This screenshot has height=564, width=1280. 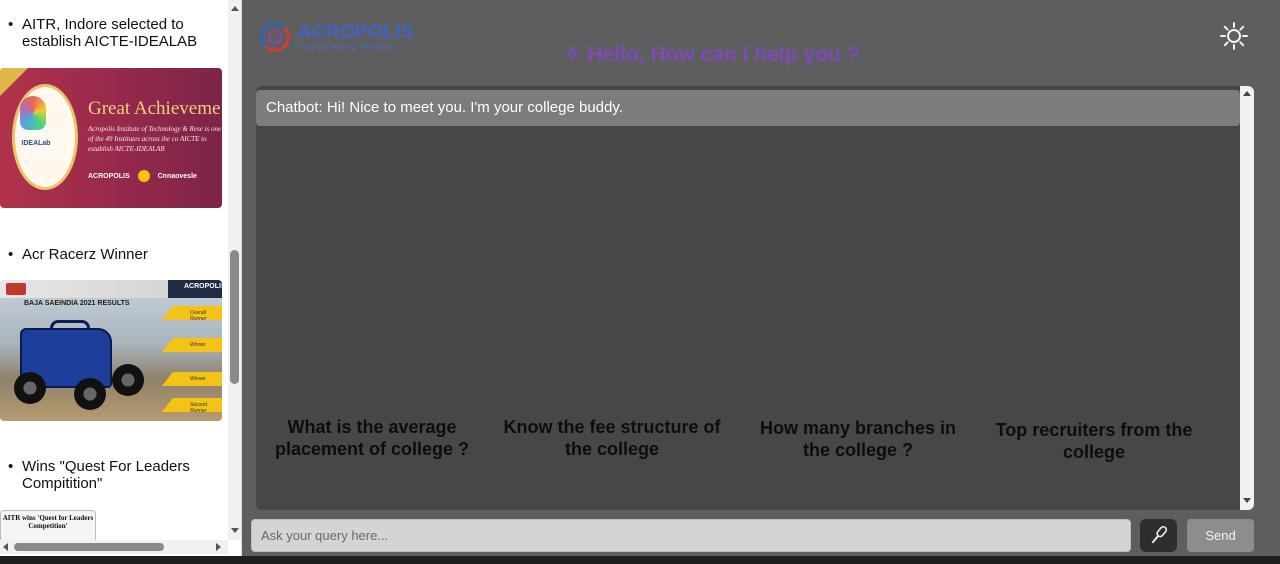 What do you see at coordinates (77, 303) in the screenshot?
I see `baja-results-heading: BAJA SAEINDIA 2021 RESULTS` at bounding box center [77, 303].